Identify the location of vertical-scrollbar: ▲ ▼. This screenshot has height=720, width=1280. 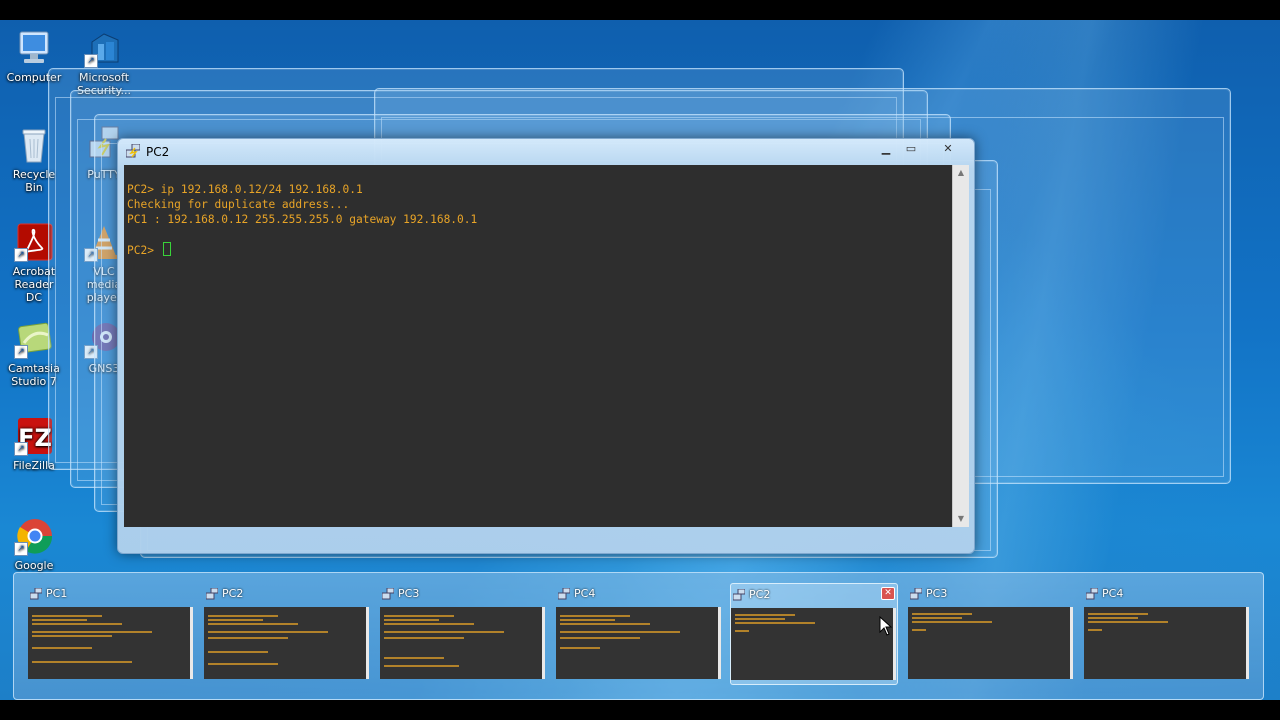
(960, 346).